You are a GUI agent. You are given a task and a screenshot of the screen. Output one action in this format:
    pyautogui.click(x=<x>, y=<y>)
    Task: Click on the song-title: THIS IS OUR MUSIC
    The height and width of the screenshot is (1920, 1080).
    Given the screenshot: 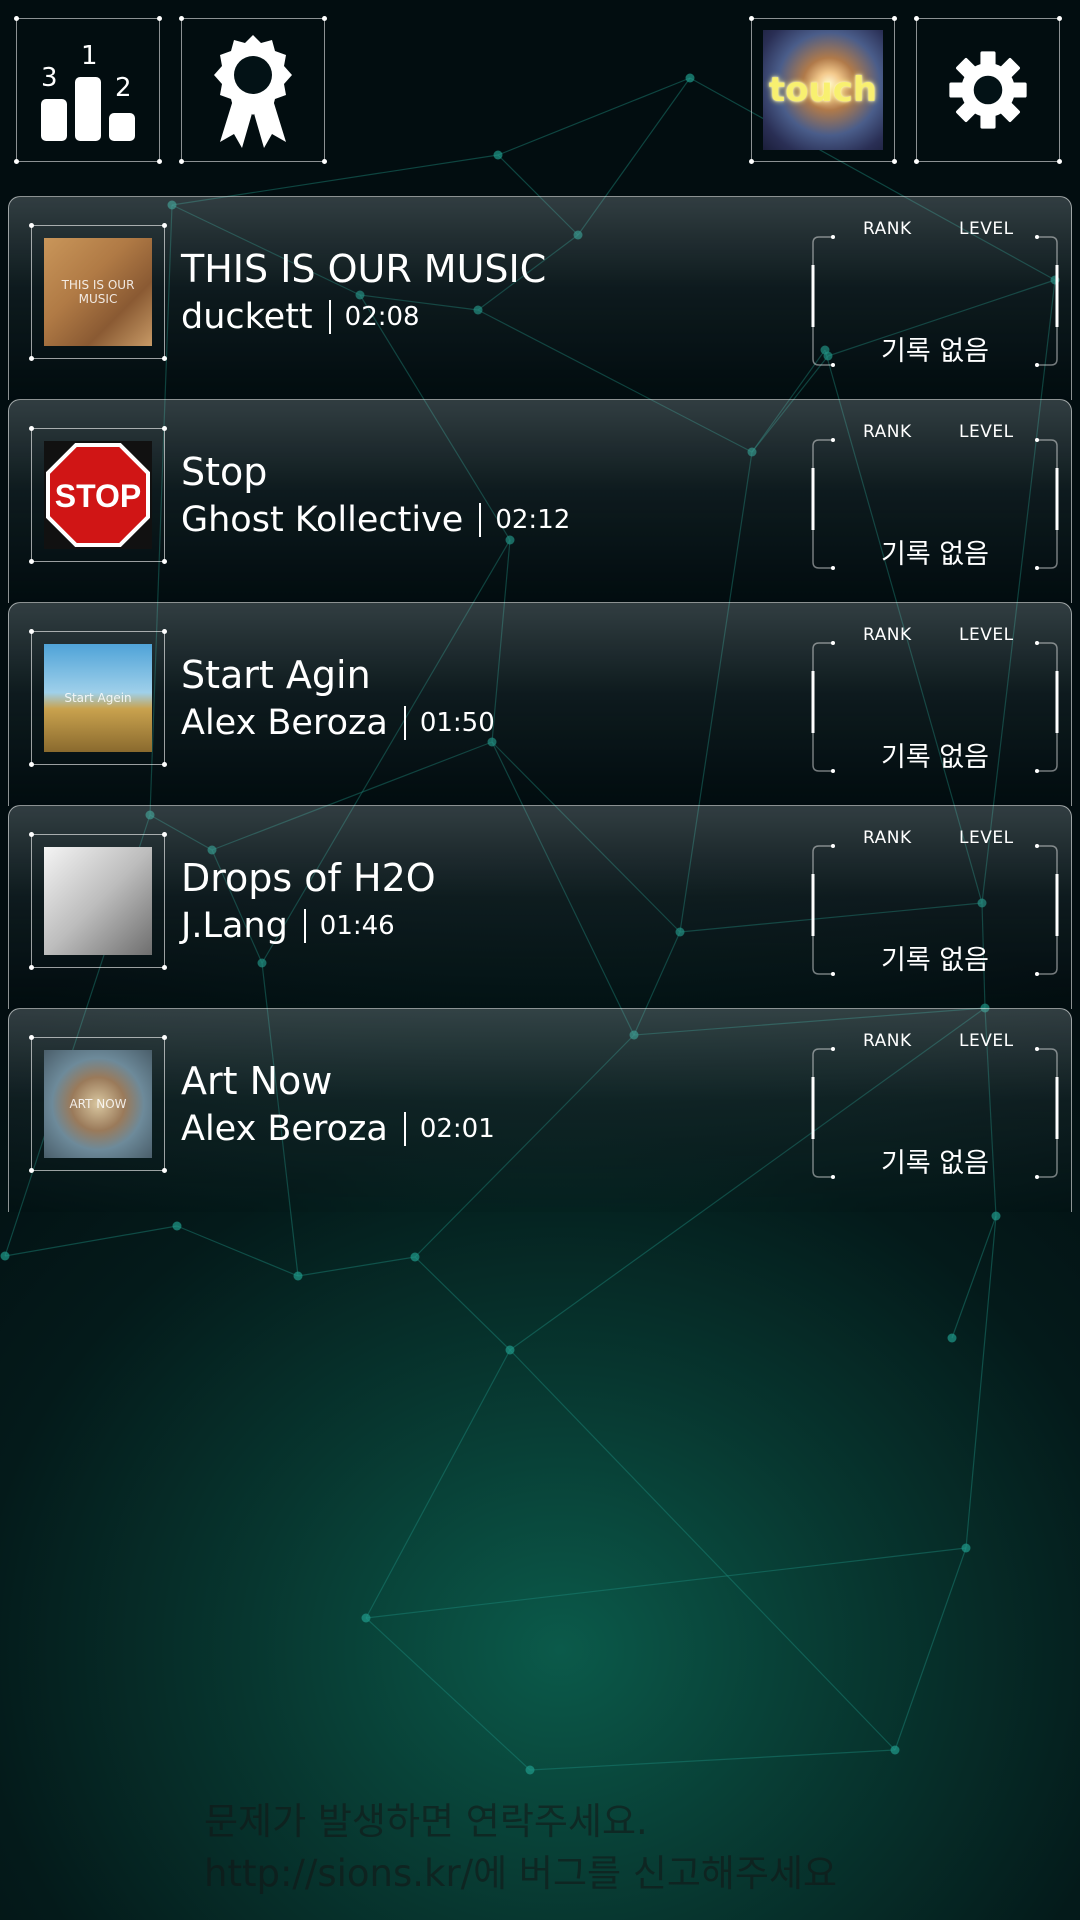 What is the action you would take?
    pyautogui.click(x=364, y=269)
    